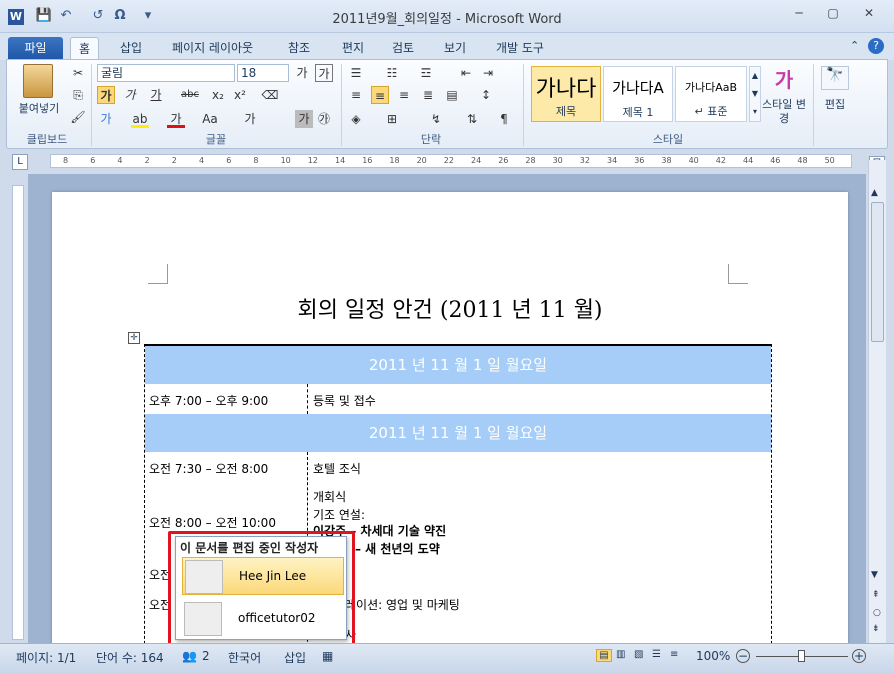 This screenshot has height=673, width=894. I want to click on copy-icon: ⎘, so click(78, 95).